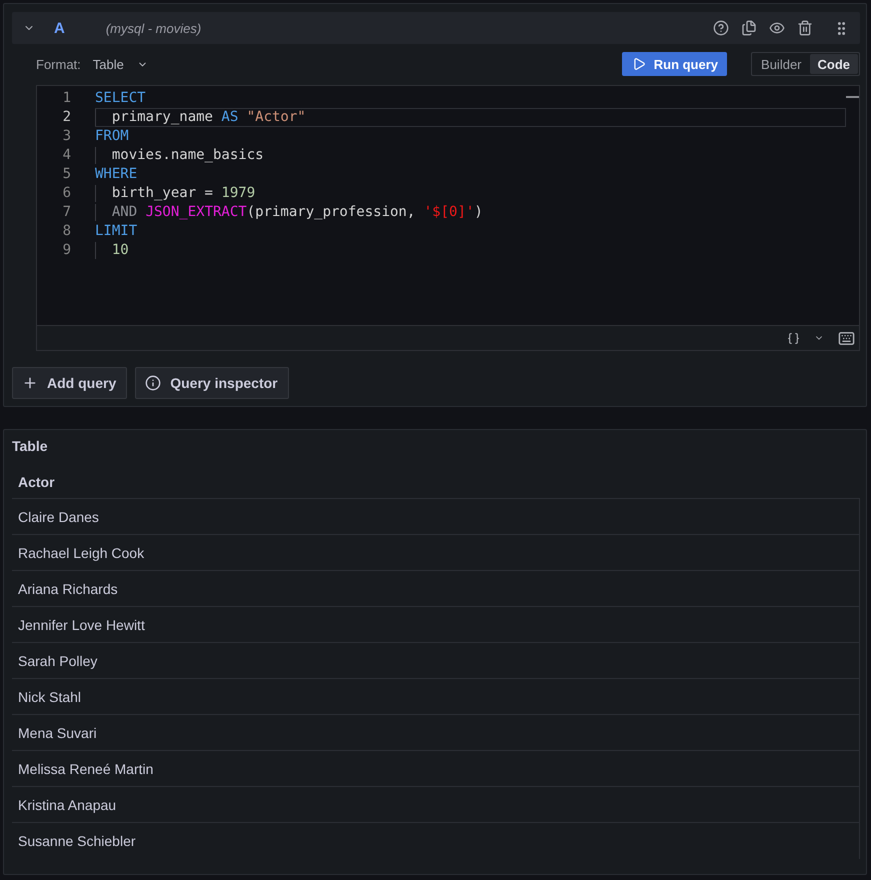  I want to click on format-select: Table, so click(120, 64).